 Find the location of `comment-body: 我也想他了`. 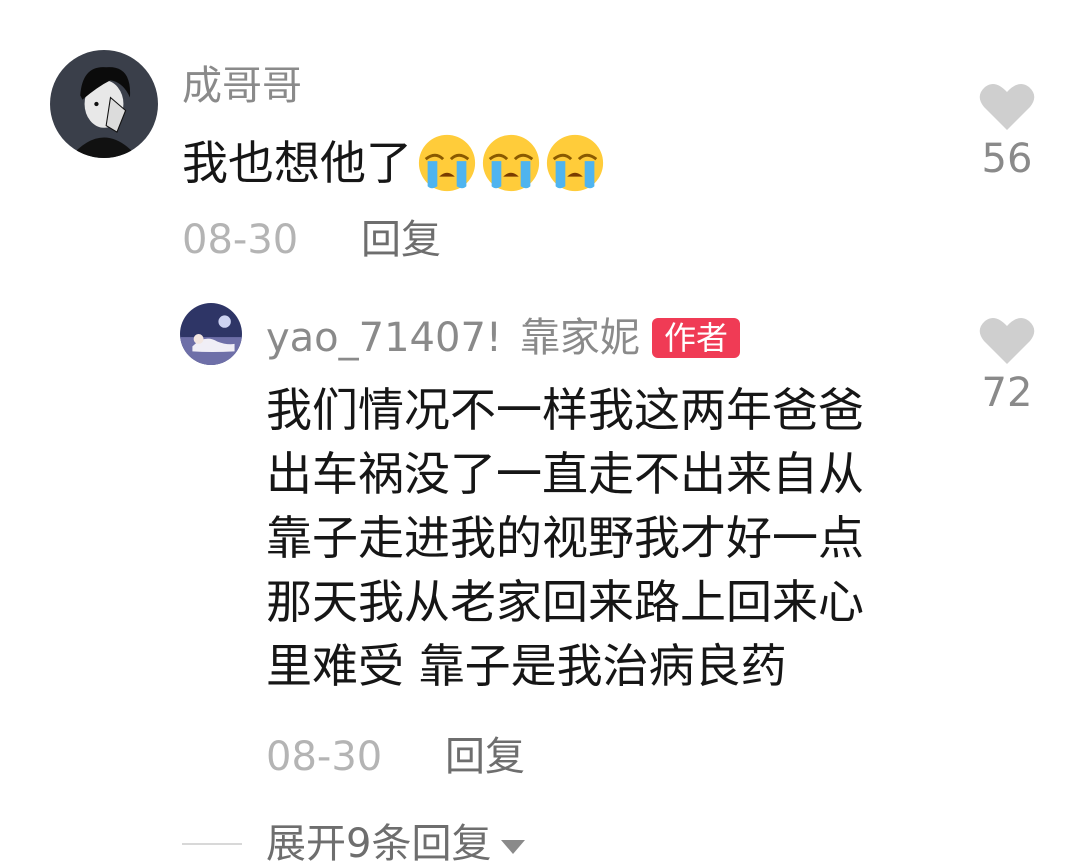

comment-body: 我也想他了 is located at coordinates (297, 163).